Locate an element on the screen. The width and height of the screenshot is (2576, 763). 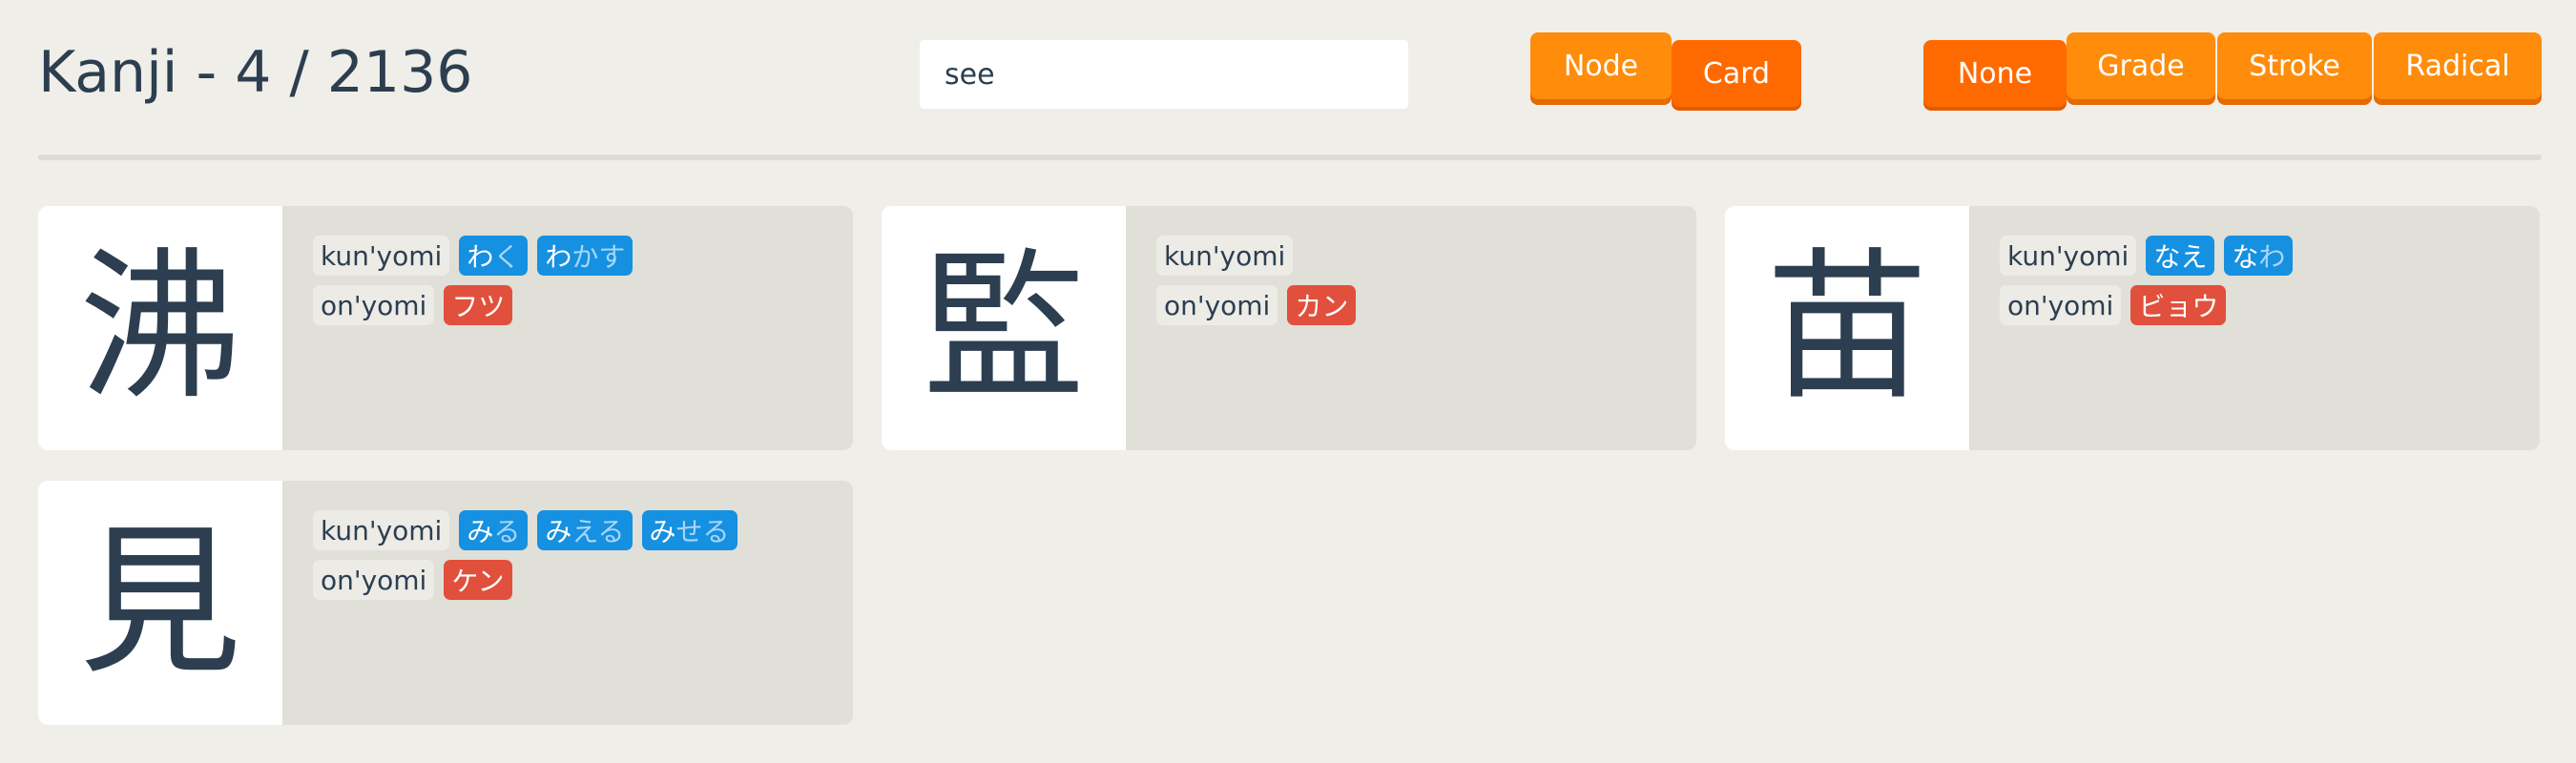
readings-panel: kun'yomi わくわかす on'yomi フツ is located at coordinates (462, 328).